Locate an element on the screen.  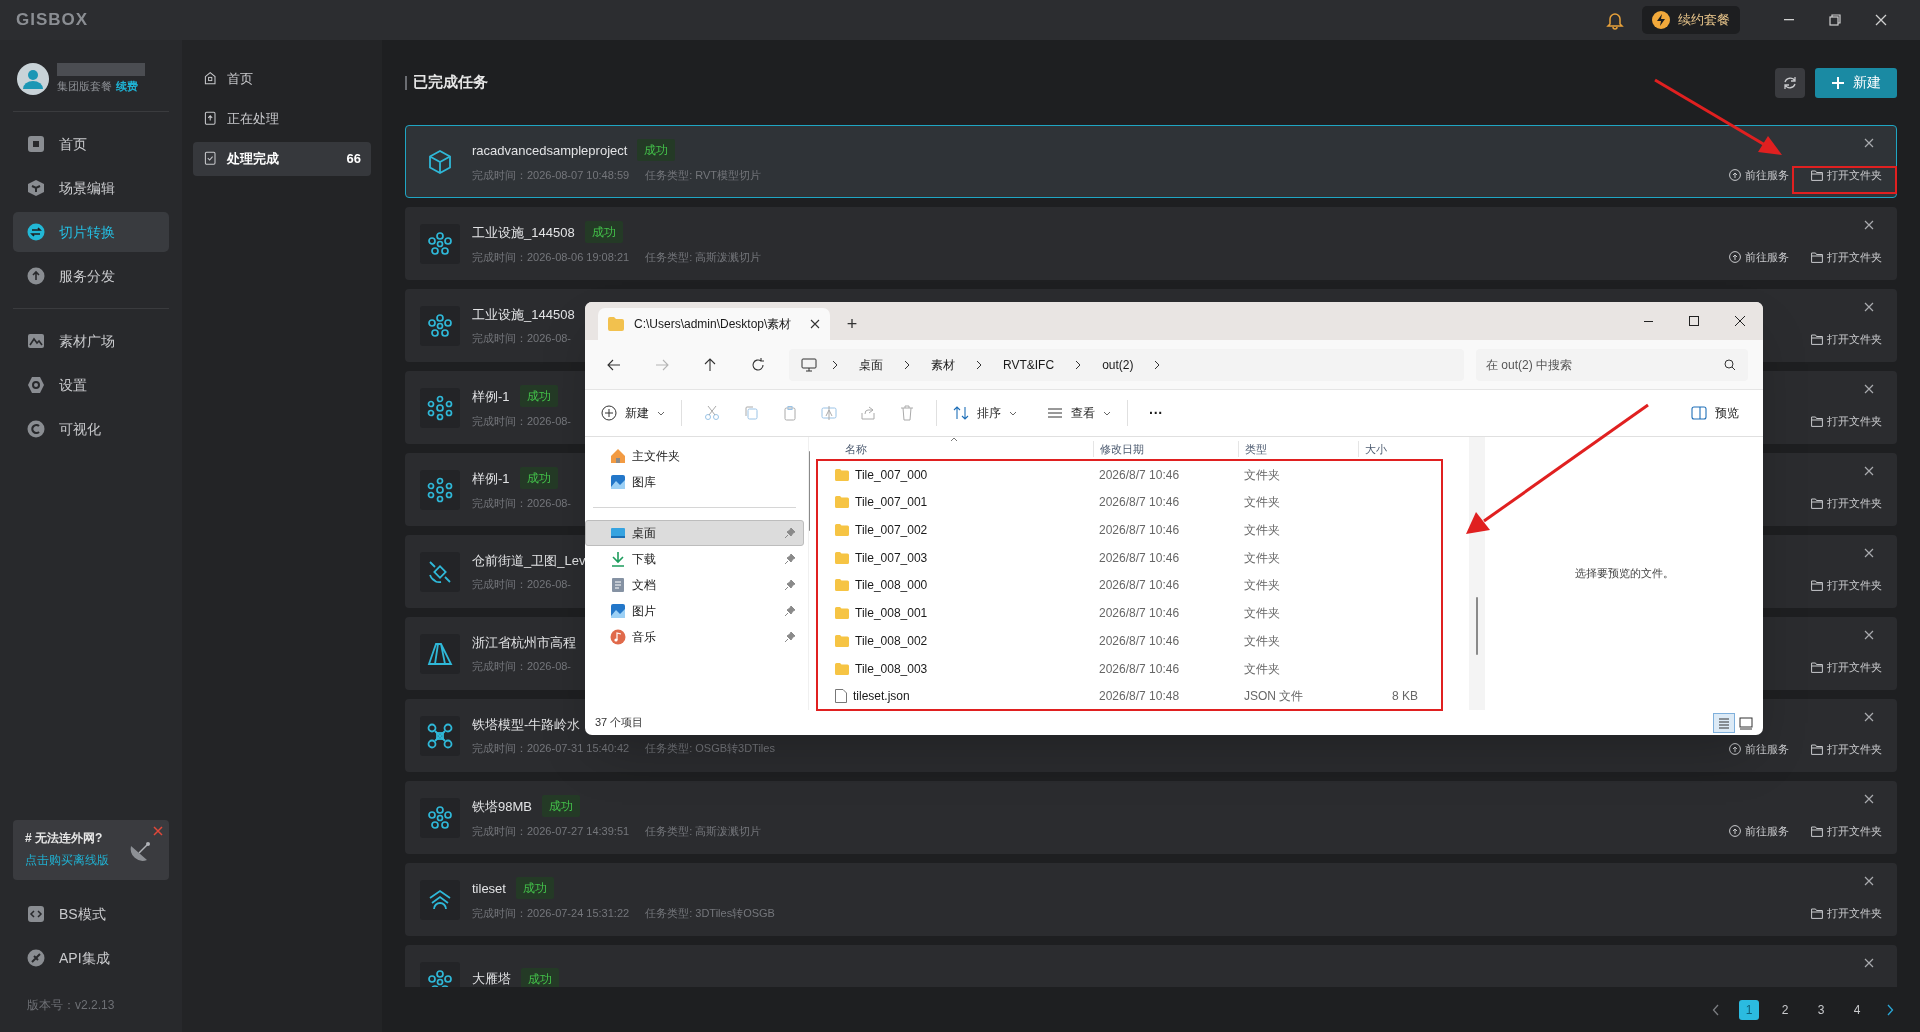
task-card: 工业设施_144508 成功 完成时间：2026-08-06 19:08:21 任务类型: 高斯泼溅切片 前往服务 打开文件夹 is located at coordinates (1151, 243).